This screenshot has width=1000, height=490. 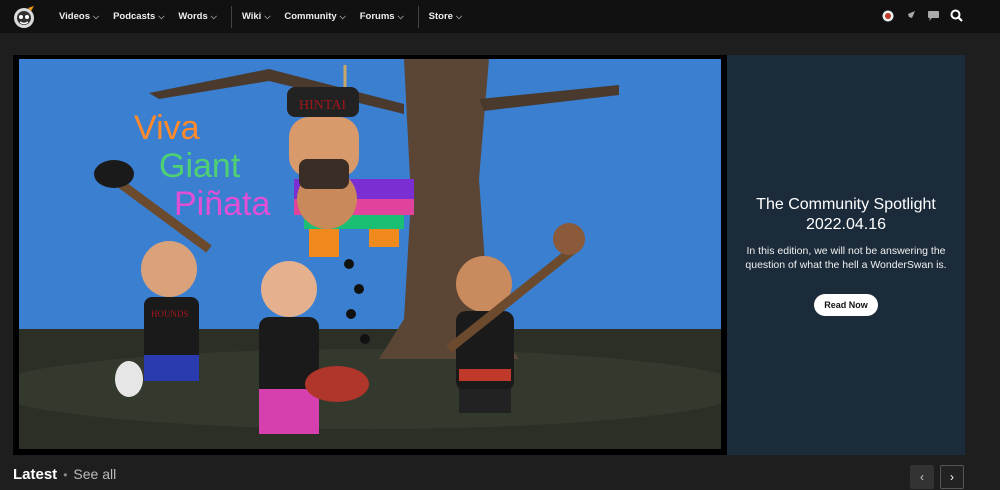 I want to click on nav-label: Community, so click(x=310, y=16).